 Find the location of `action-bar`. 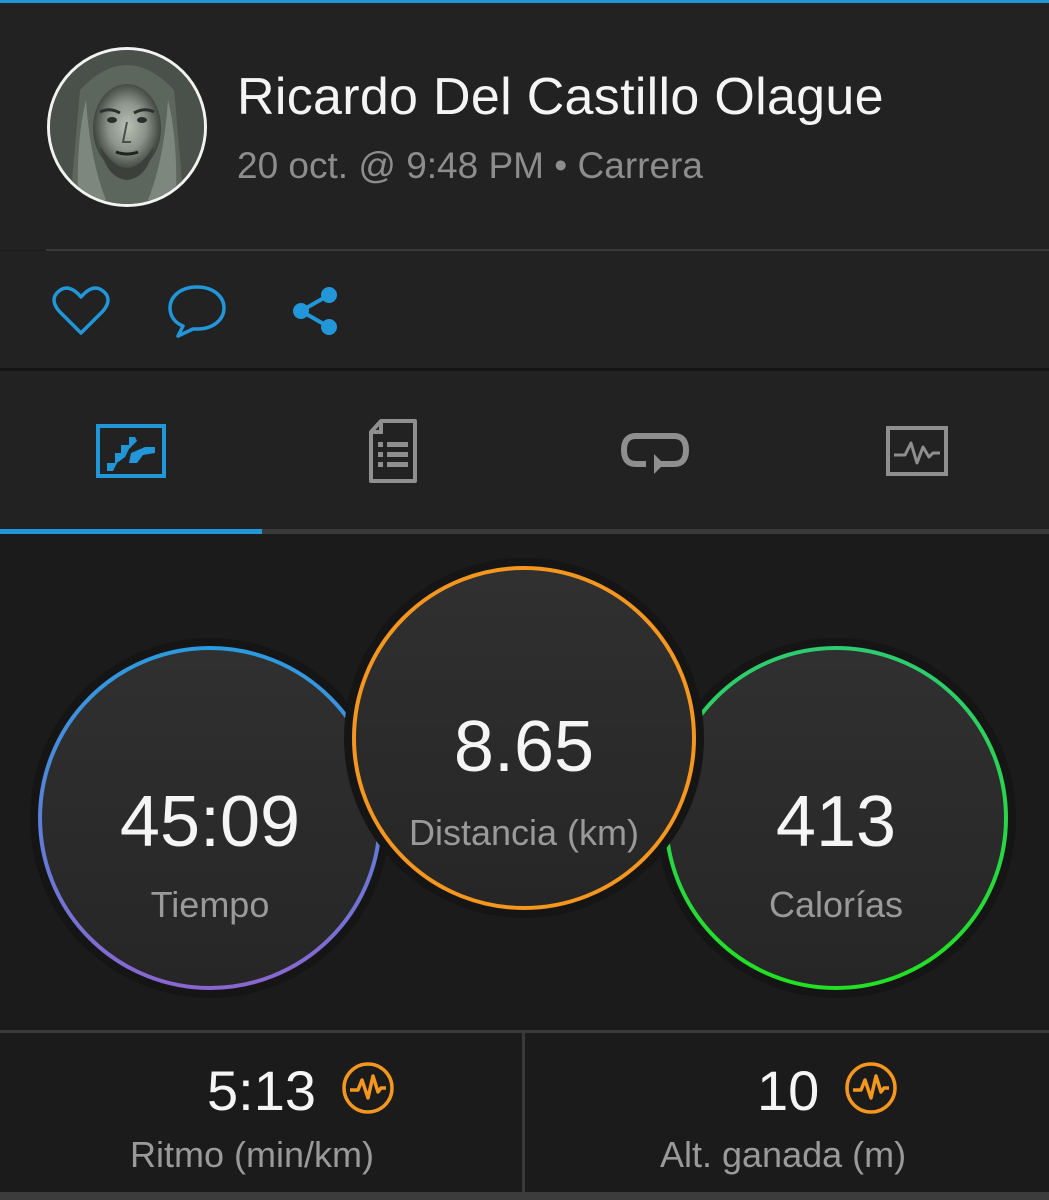

action-bar is located at coordinates (524, 309).